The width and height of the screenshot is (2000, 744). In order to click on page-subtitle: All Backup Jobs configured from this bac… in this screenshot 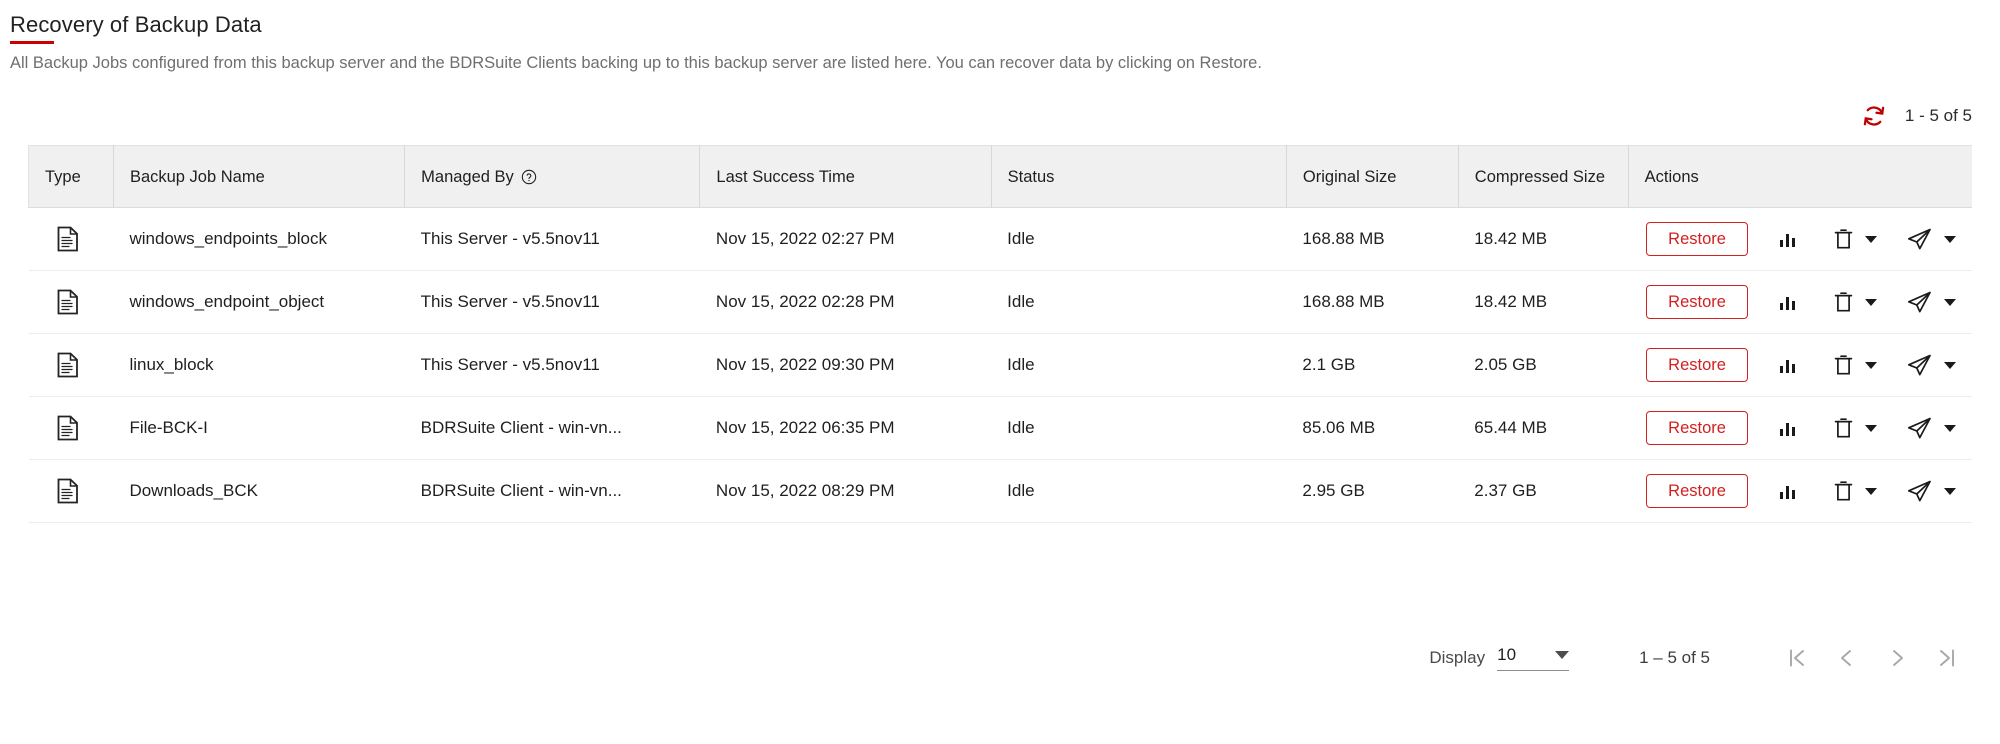, I will do `click(636, 63)`.